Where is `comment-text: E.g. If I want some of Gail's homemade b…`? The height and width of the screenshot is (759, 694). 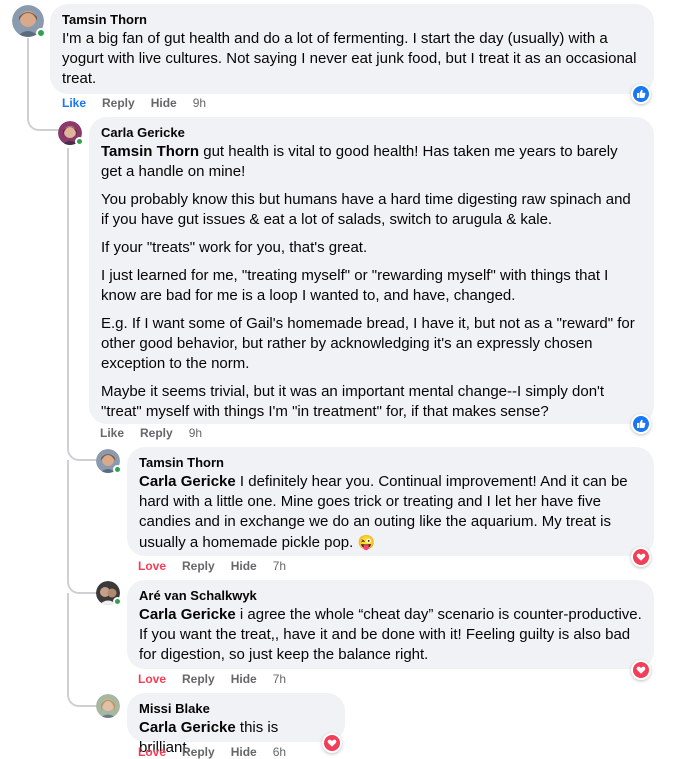
comment-text: E.g. If I want some of Gail's homemade b… is located at coordinates (368, 343).